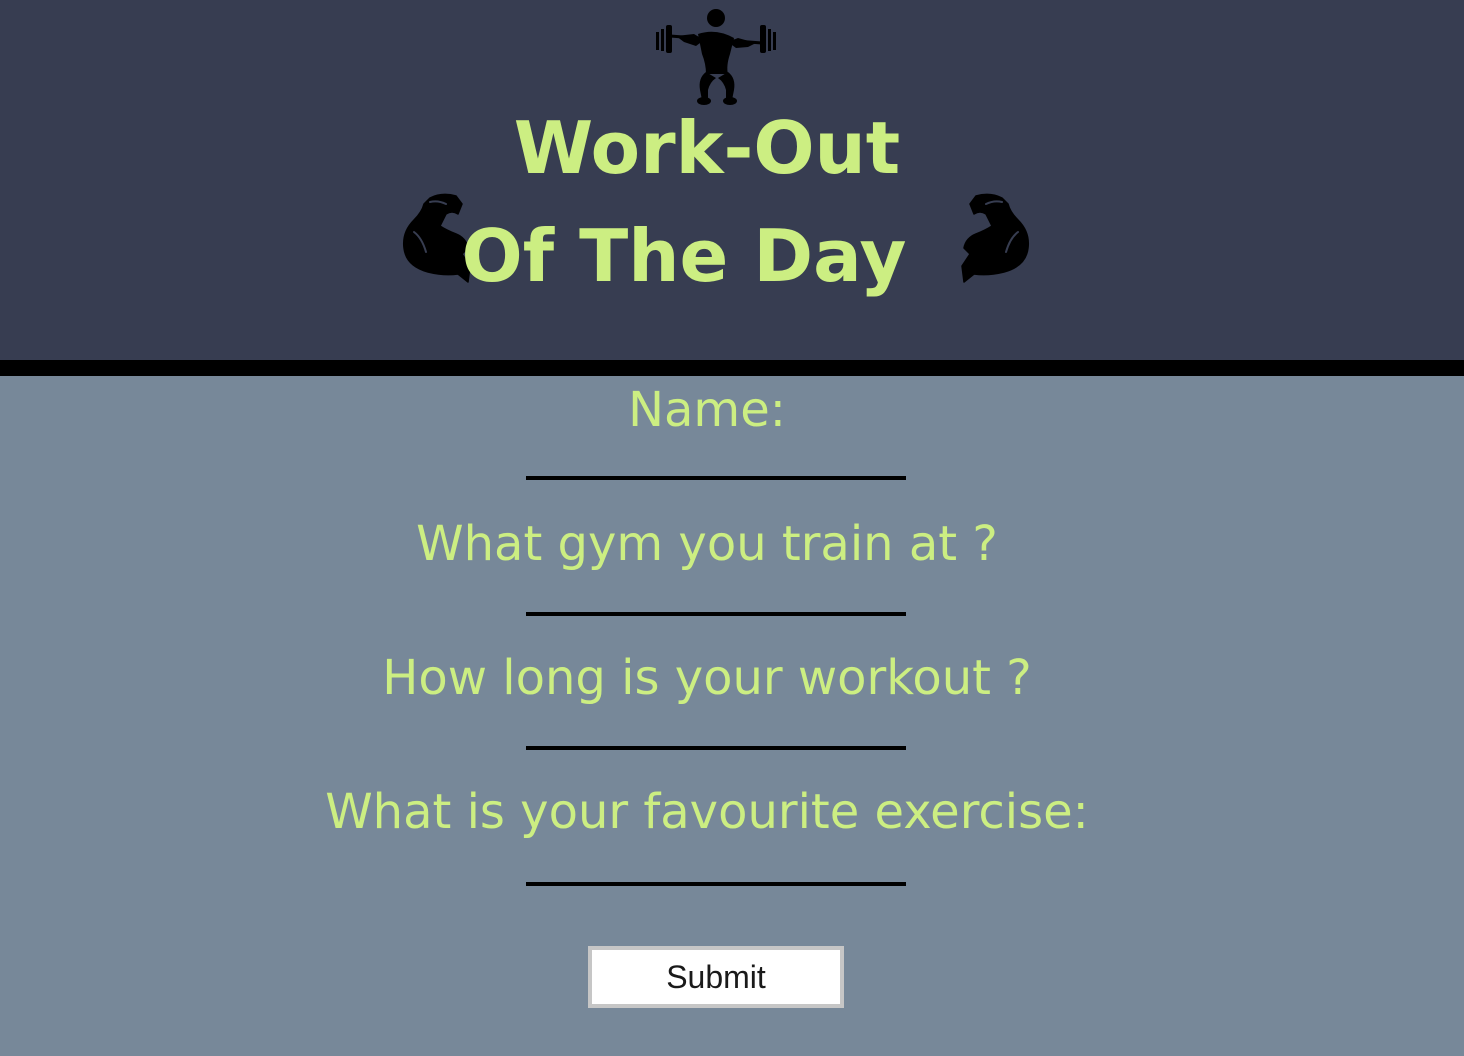 The width and height of the screenshot is (1464, 1056). I want to click on title-line-2: Of The Day, so click(684, 256).